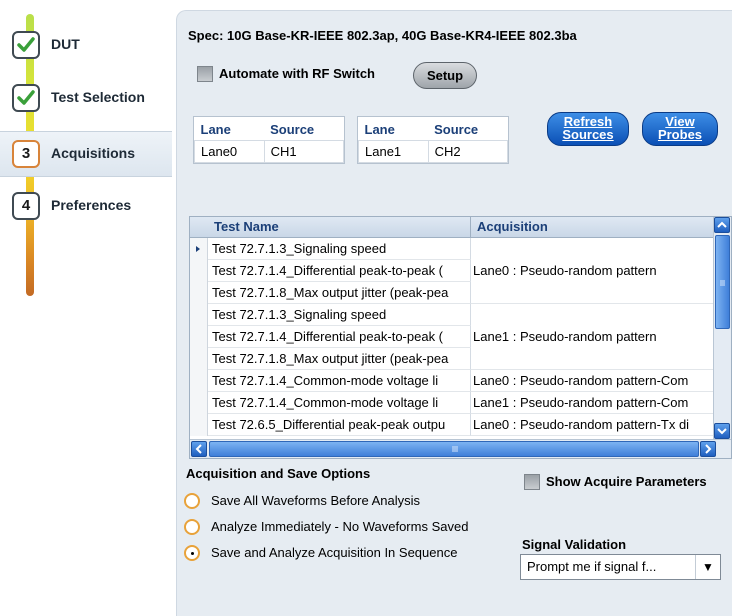 The image size is (732, 616). I want to click on grid-header: Test Name Acquisition, so click(452, 227).